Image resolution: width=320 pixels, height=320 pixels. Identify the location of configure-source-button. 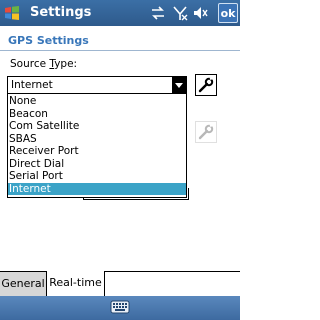
(206, 85).